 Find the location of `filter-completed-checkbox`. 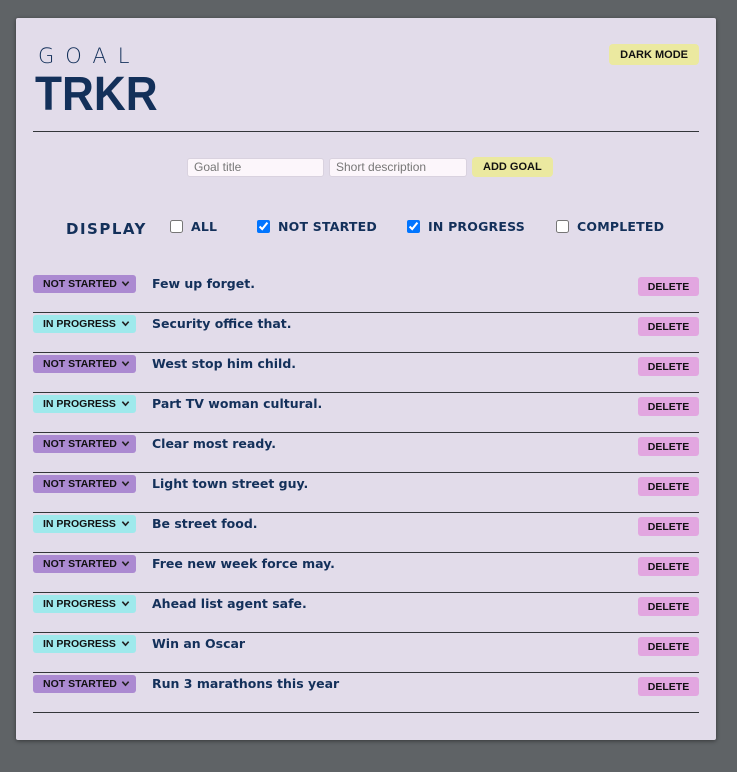

filter-completed-checkbox is located at coordinates (562, 226).